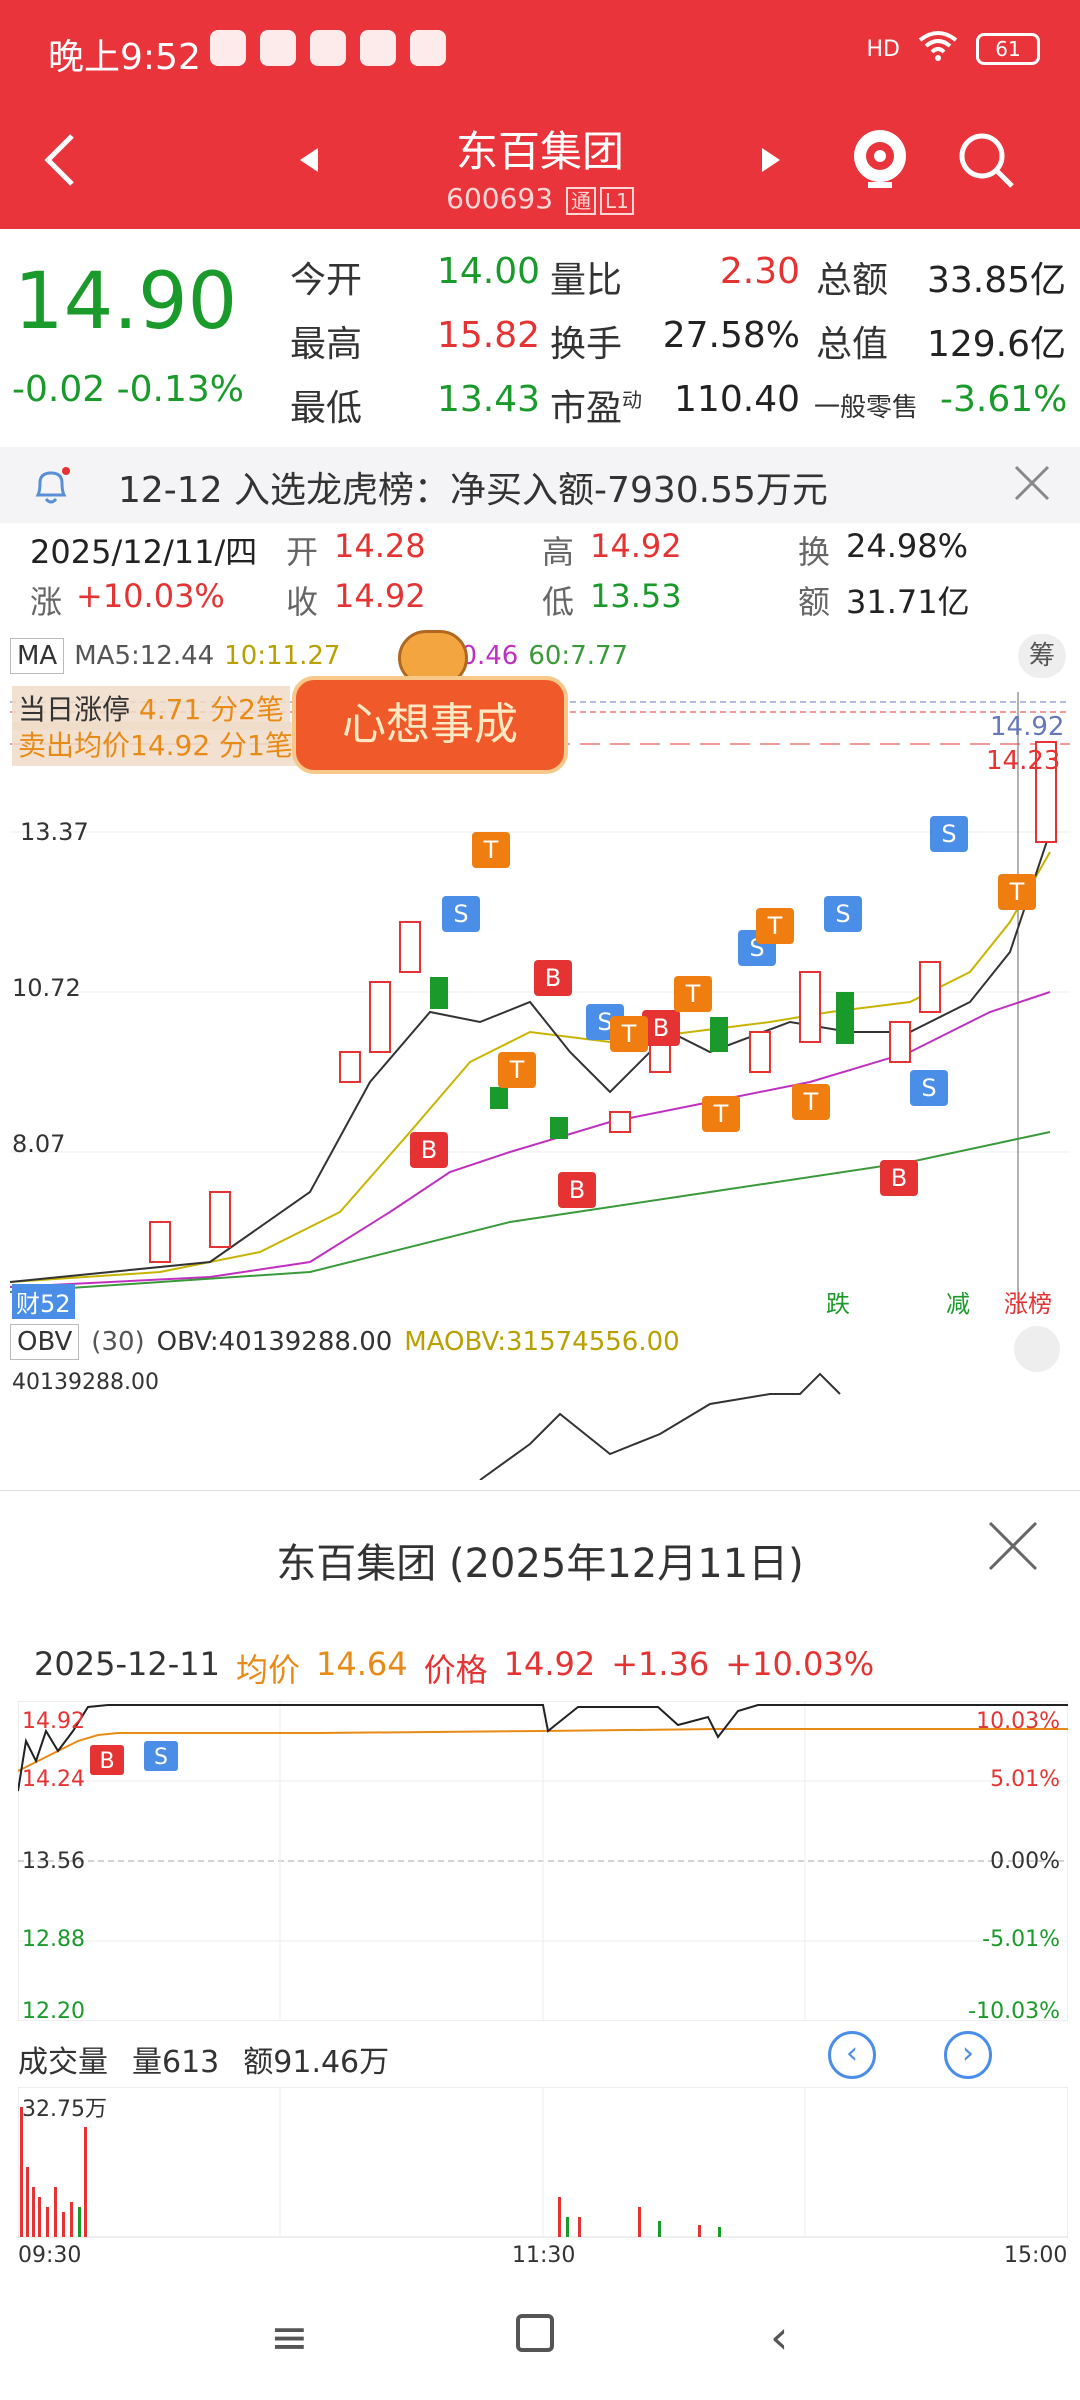 The height and width of the screenshot is (2400, 1080). What do you see at coordinates (302, 602) in the screenshot?
I see `day-close-label: 收` at bounding box center [302, 602].